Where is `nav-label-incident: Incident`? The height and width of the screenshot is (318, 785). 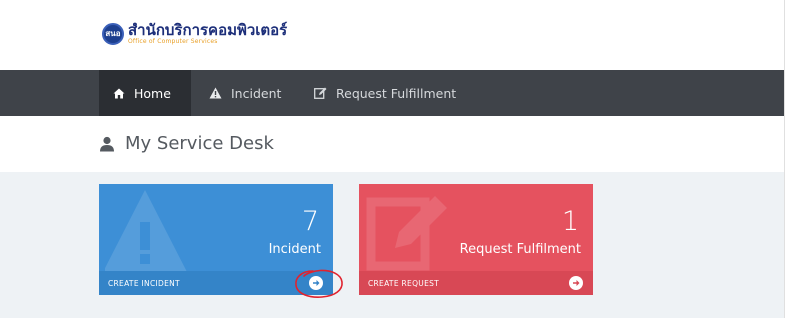
nav-label-incident: Incident is located at coordinates (256, 93).